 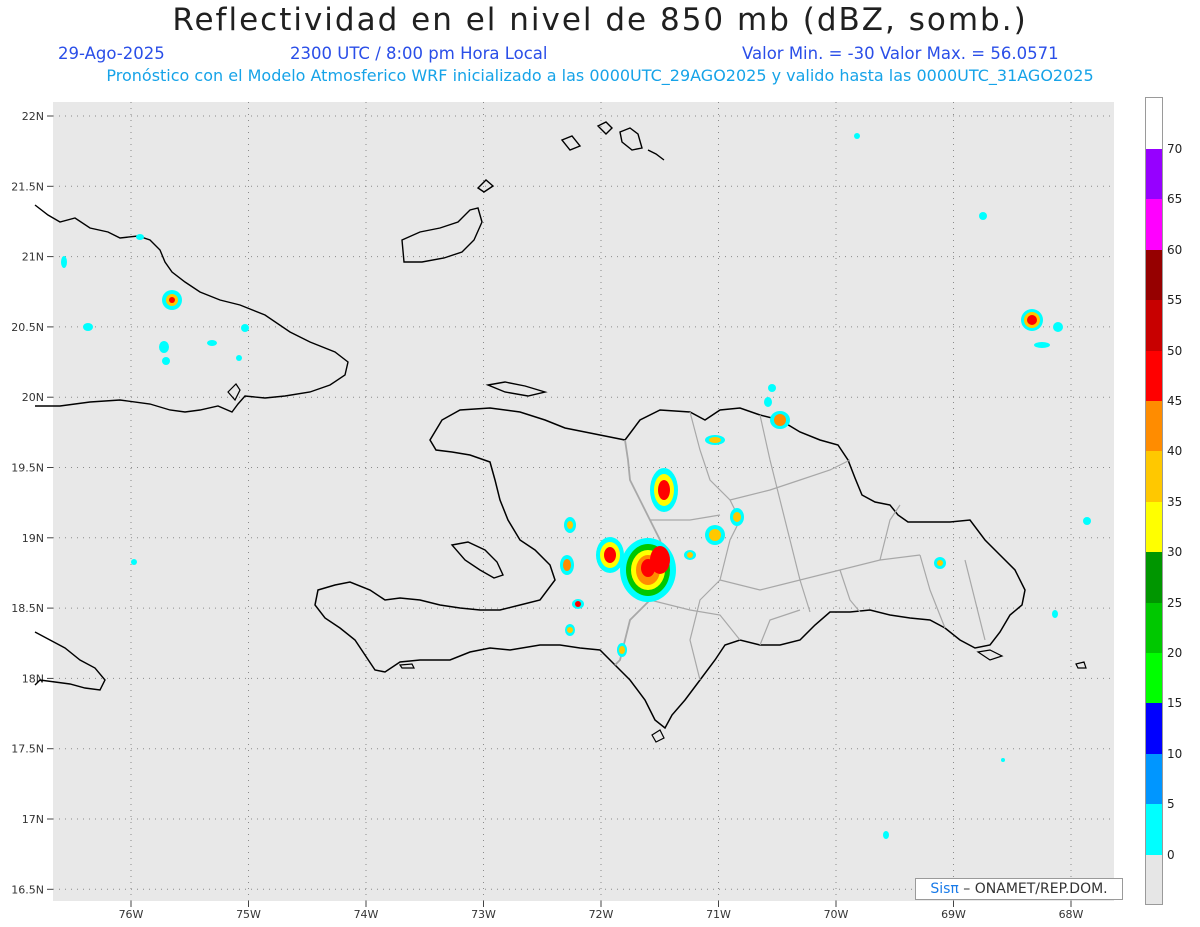 What do you see at coordinates (27, 749) in the screenshot?
I see `lat-tick-label: 17.5N` at bounding box center [27, 749].